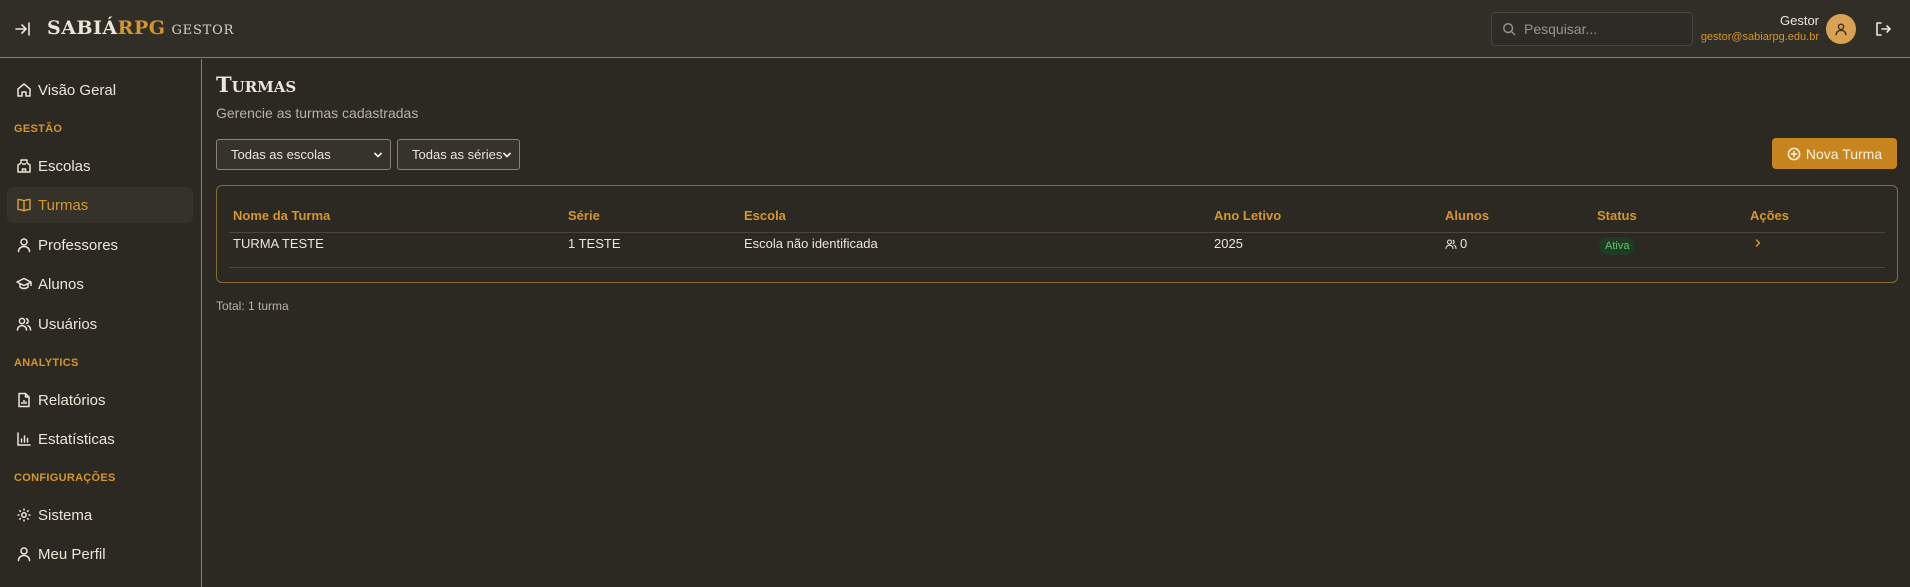 This screenshot has height=587, width=1910. I want to click on column-header-actions: Ações, so click(1770, 215).